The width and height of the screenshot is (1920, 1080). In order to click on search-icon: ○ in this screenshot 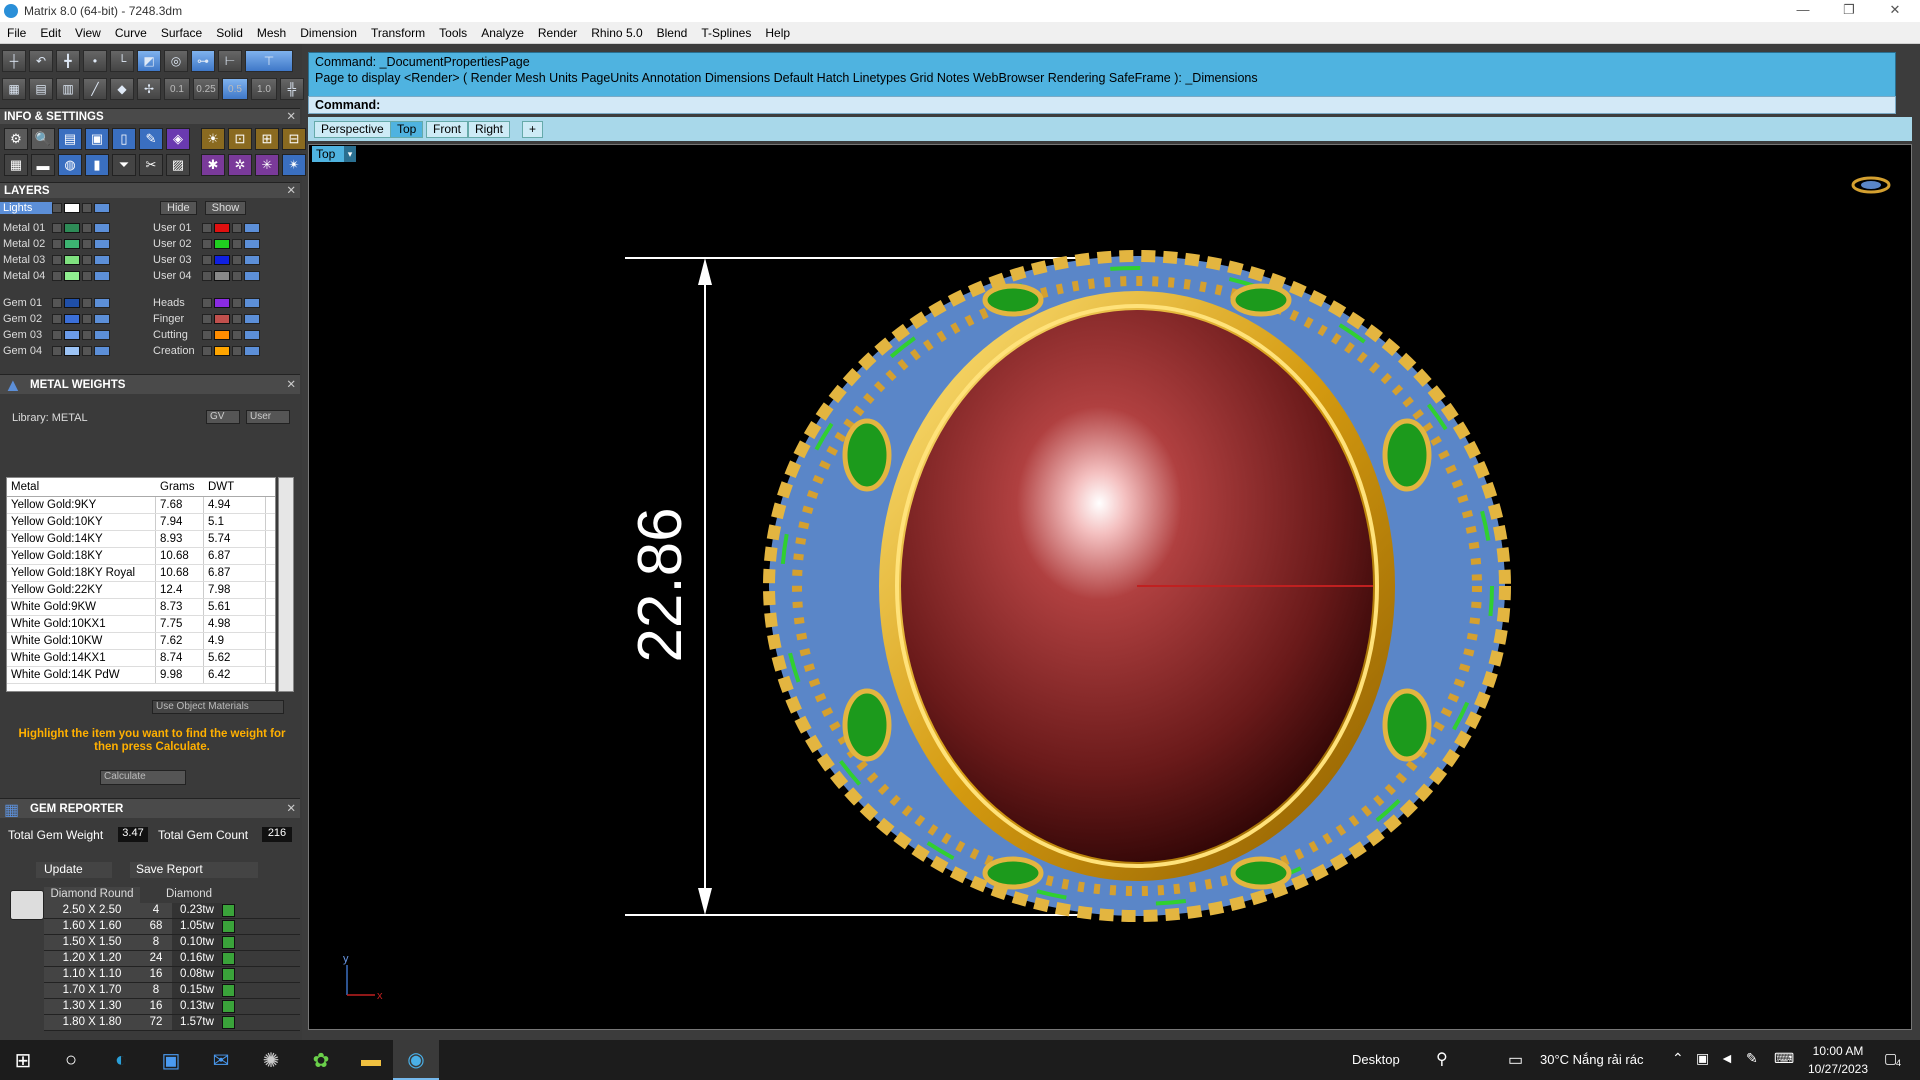, I will do `click(71, 1060)`.